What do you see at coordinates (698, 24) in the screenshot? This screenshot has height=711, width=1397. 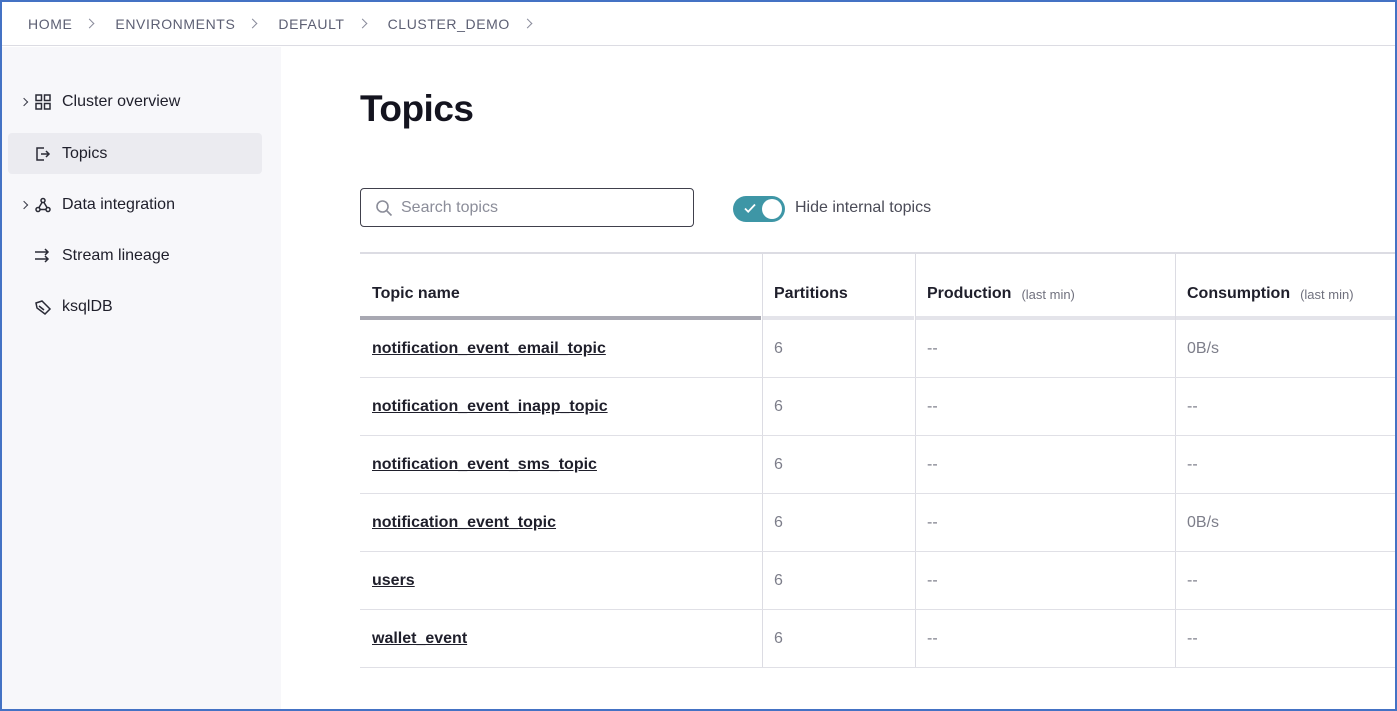 I see `breadcrumb: HOME ENVIRONMENTS DEFAULT CLUSTER_DEMO` at bounding box center [698, 24].